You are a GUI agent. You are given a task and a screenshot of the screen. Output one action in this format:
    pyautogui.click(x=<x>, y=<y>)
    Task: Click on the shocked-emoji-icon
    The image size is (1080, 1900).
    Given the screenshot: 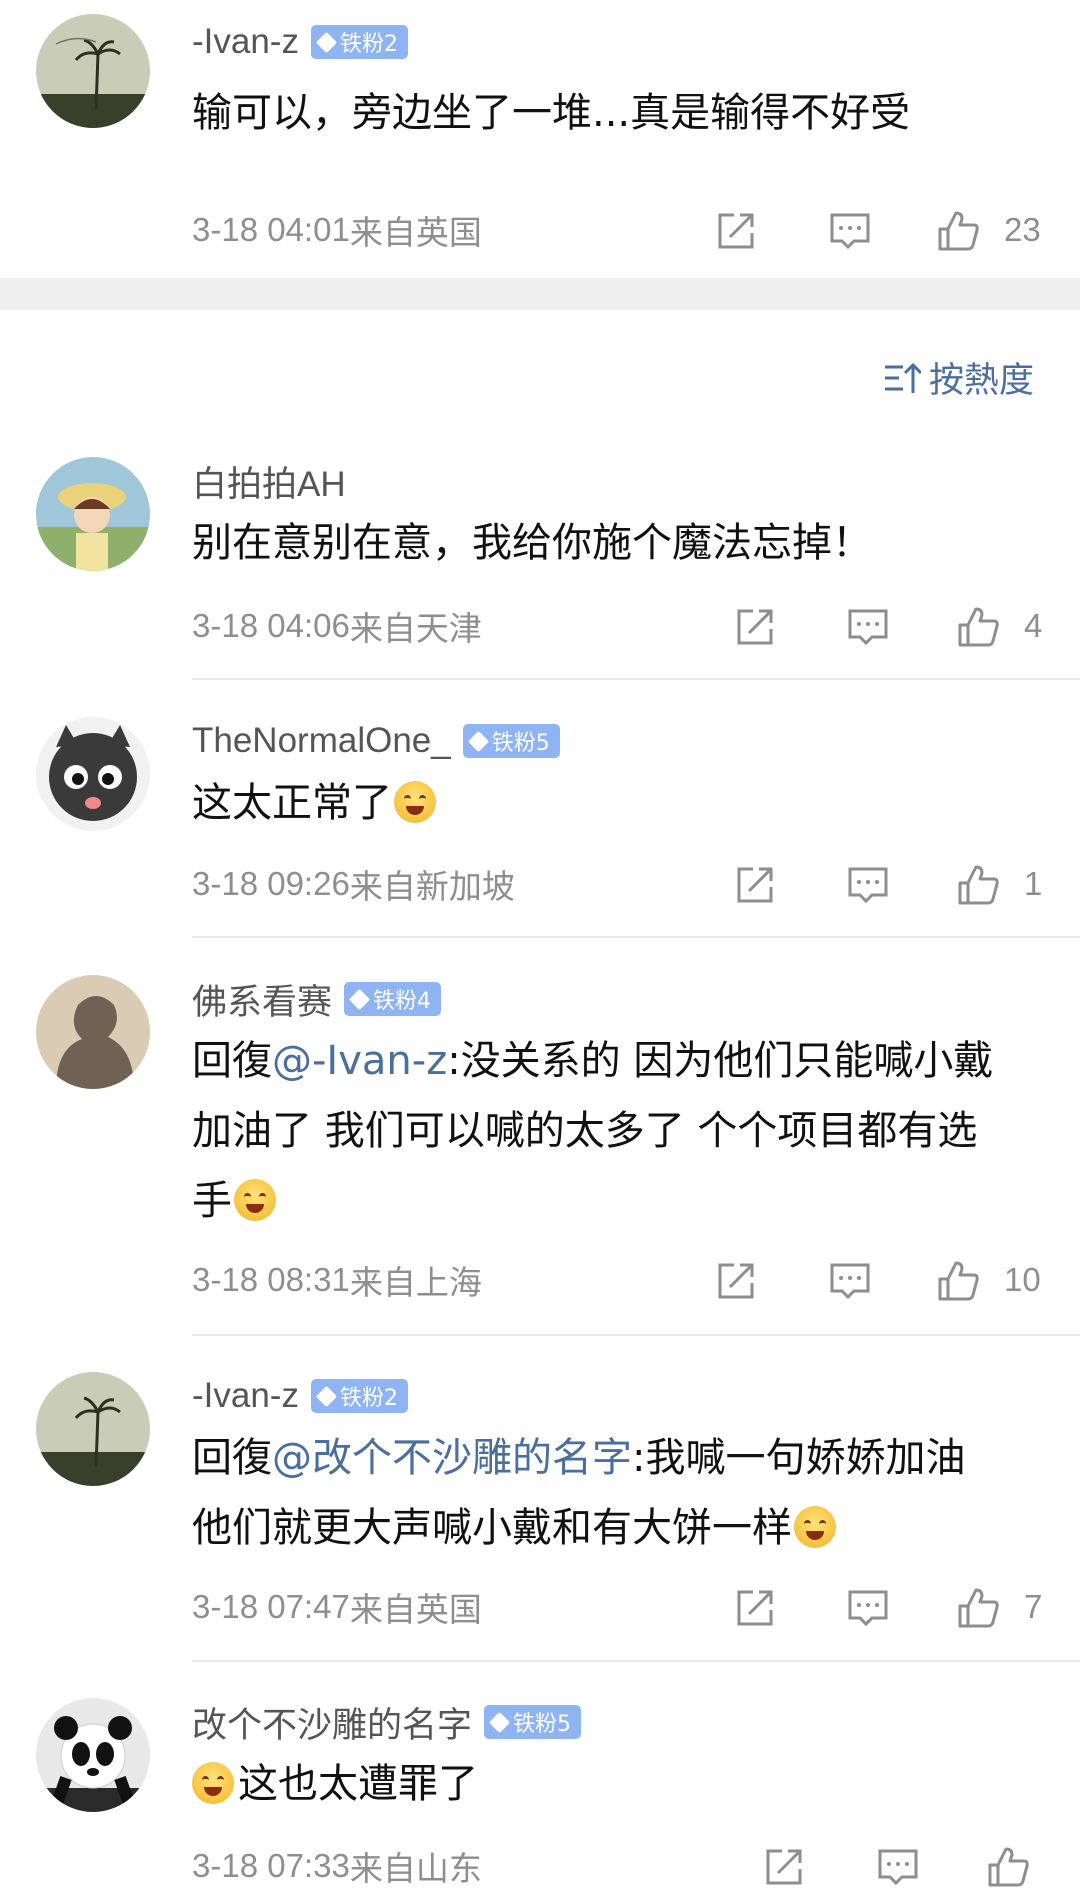 What is the action you would take?
    pyautogui.click(x=213, y=1783)
    